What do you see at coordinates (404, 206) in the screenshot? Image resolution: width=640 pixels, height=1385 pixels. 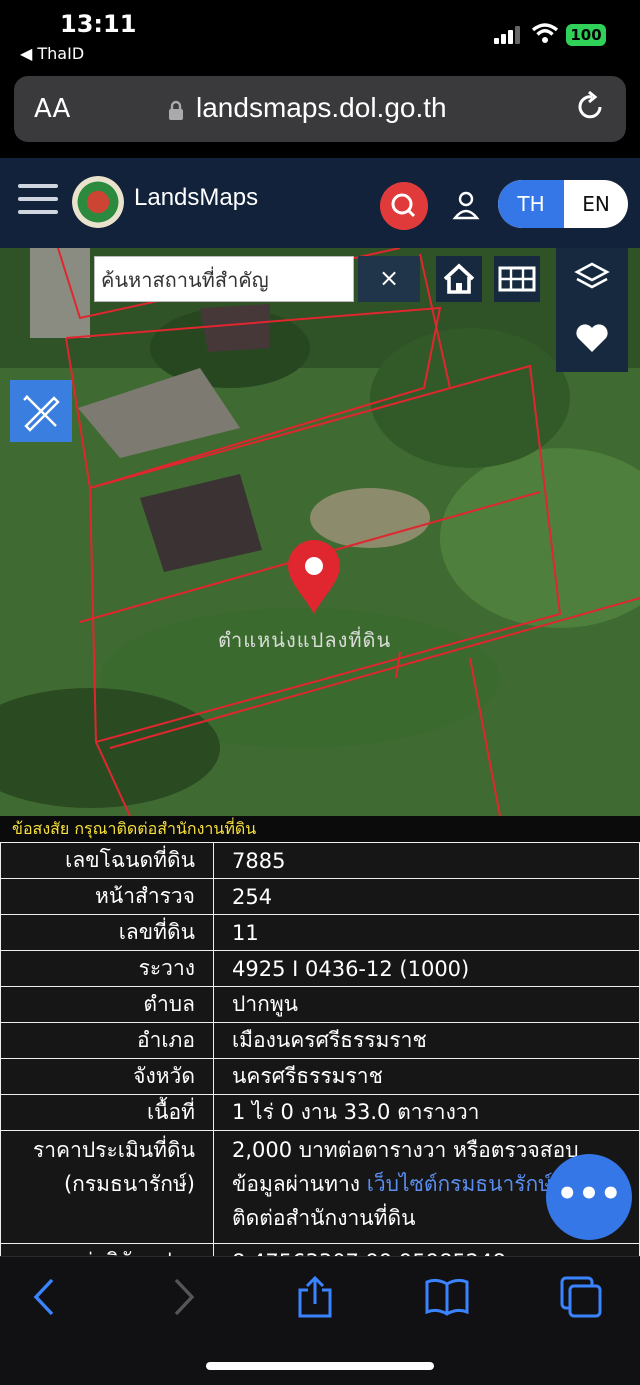 I see `search-icon` at bounding box center [404, 206].